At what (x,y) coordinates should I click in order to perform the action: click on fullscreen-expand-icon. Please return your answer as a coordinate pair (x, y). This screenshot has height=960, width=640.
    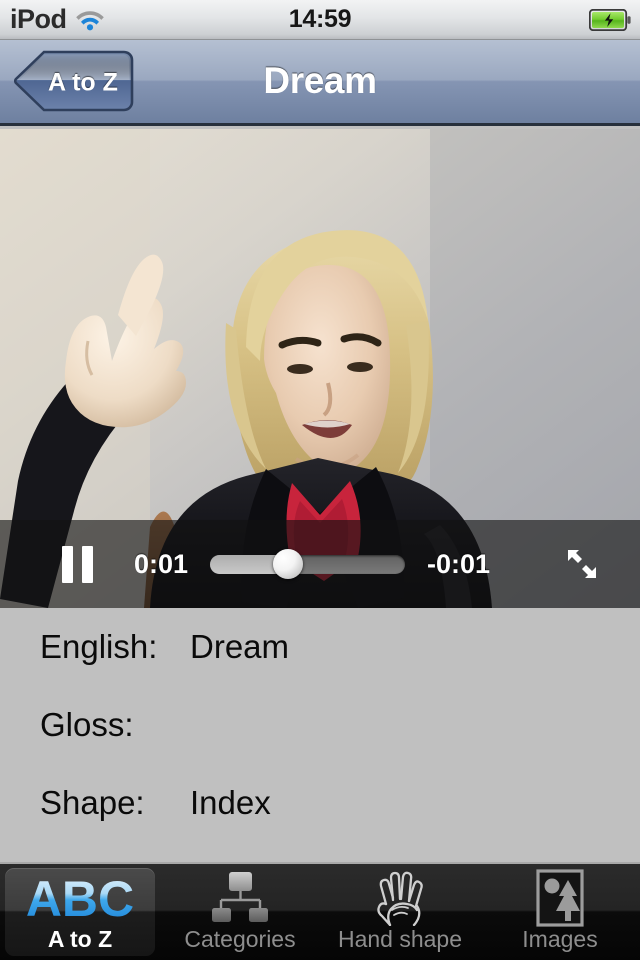
    Looking at the image, I should click on (582, 564).